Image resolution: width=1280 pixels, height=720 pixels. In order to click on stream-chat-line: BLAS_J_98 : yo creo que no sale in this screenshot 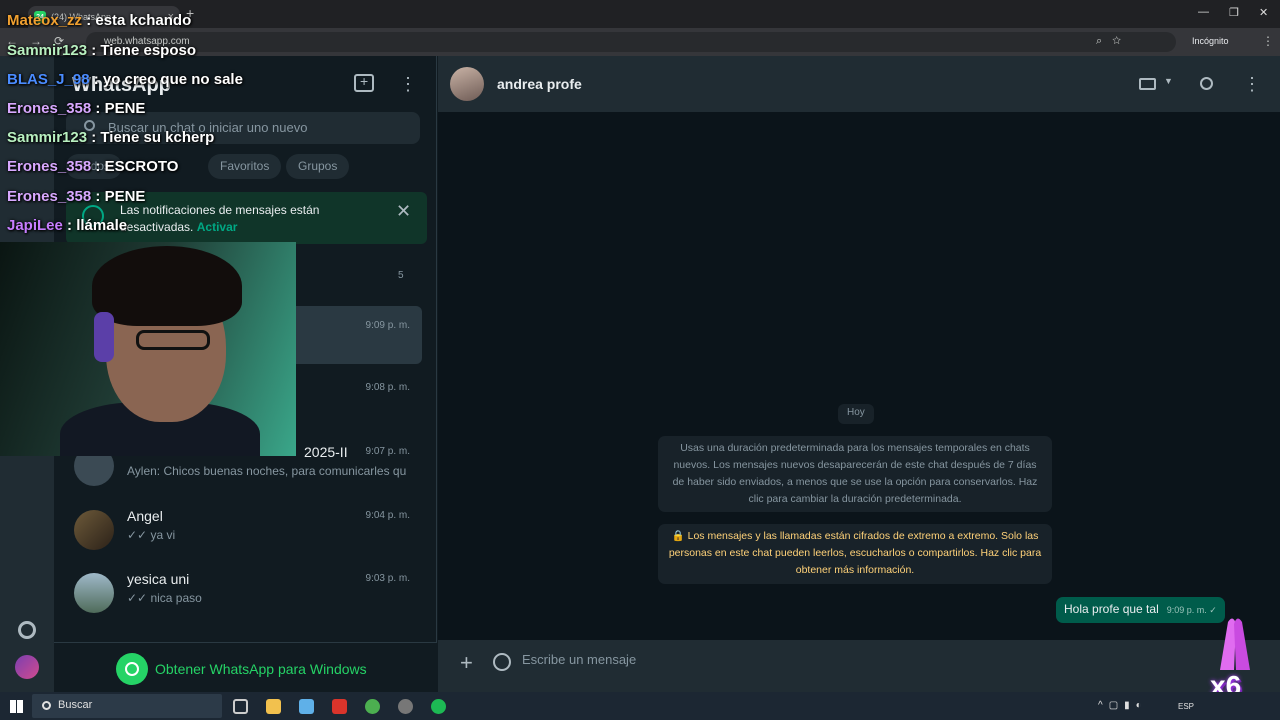, I will do `click(125, 79)`.